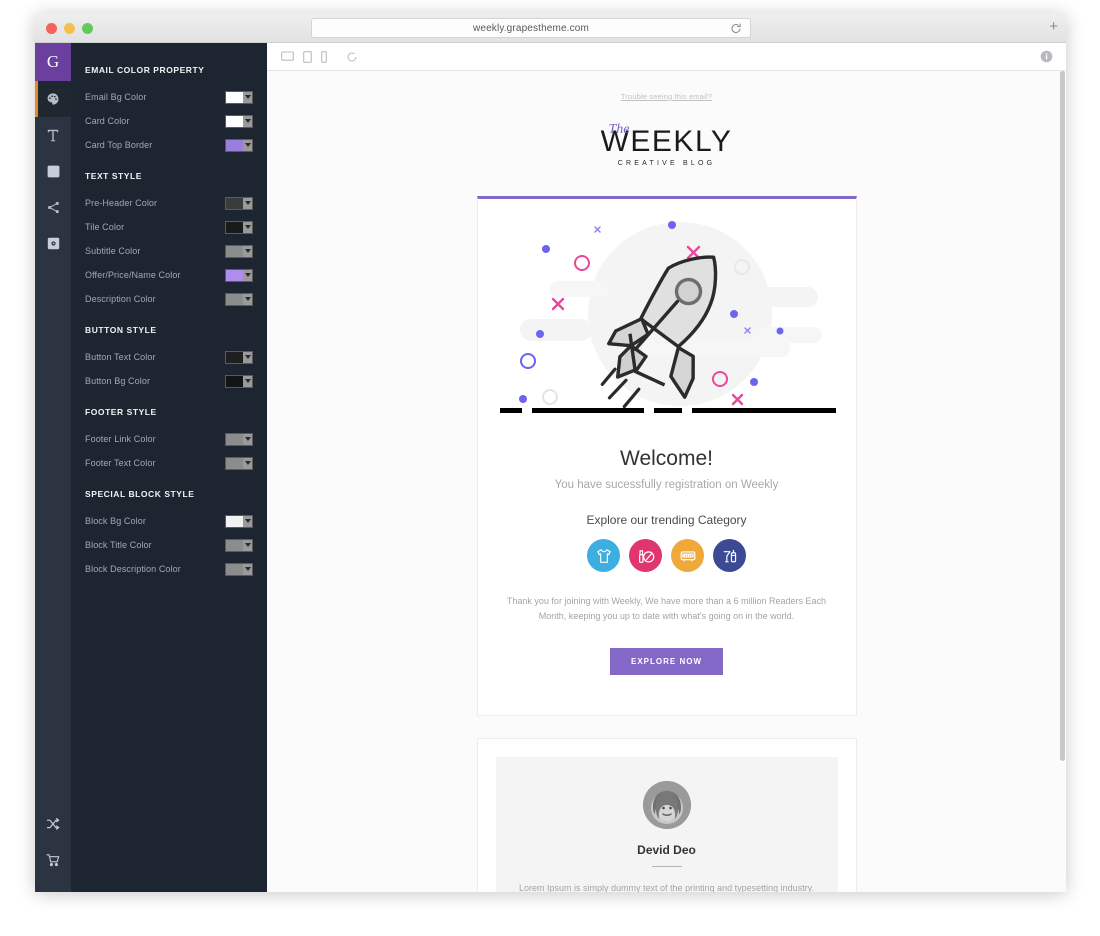  What do you see at coordinates (287, 56) in the screenshot?
I see `desktop-icon` at bounding box center [287, 56].